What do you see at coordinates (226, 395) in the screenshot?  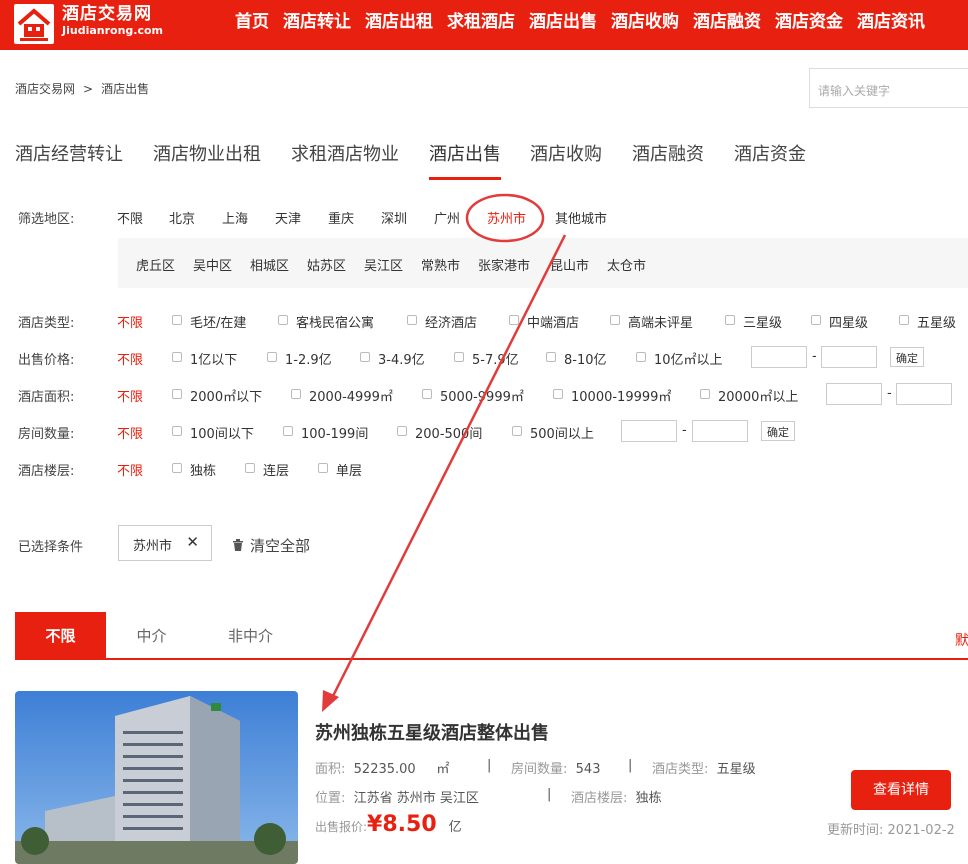 I see `area-option: 2000㎡以下` at bounding box center [226, 395].